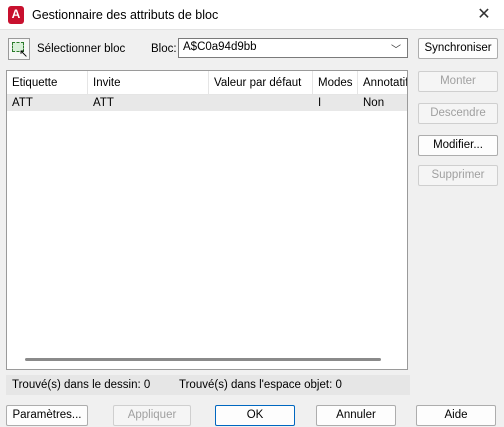 The image size is (504, 427). What do you see at coordinates (47, 83) in the screenshot?
I see `column-header-tag: Etiquette` at bounding box center [47, 83].